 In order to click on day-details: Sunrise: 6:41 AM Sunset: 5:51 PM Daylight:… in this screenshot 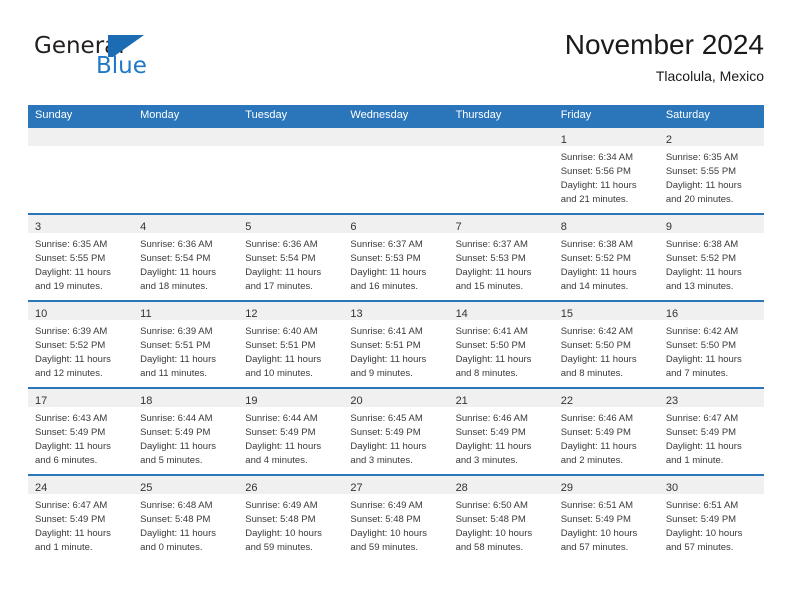, I will do `click(395, 350)`.